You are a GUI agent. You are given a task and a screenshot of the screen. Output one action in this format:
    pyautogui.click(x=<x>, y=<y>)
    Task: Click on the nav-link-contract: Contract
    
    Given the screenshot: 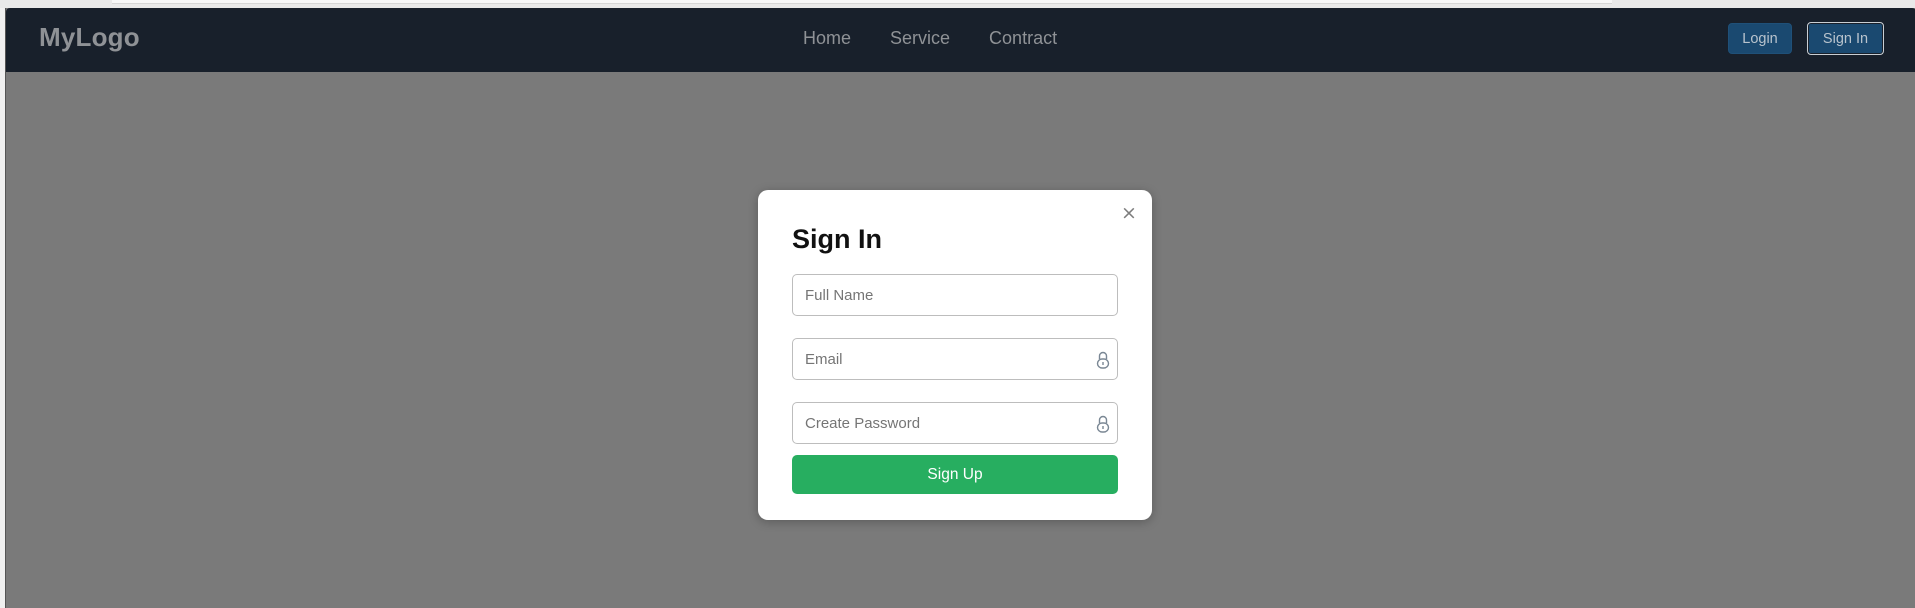 What is the action you would take?
    pyautogui.click(x=1023, y=38)
    